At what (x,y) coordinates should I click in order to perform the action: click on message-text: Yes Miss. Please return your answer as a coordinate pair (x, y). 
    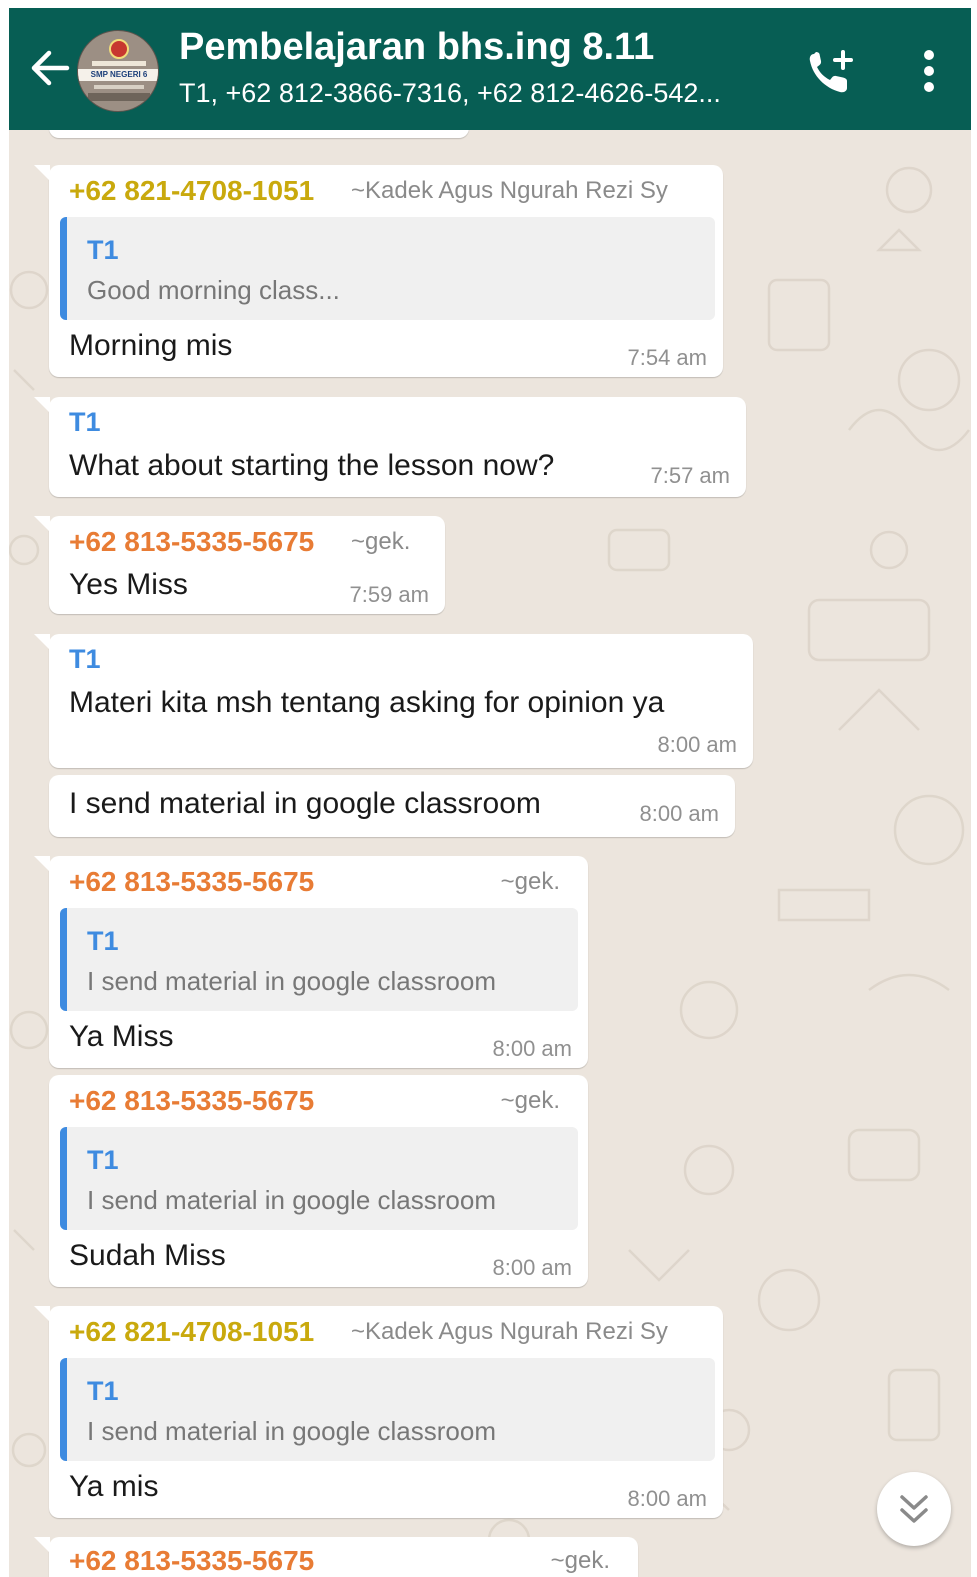
    Looking at the image, I should click on (128, 584).